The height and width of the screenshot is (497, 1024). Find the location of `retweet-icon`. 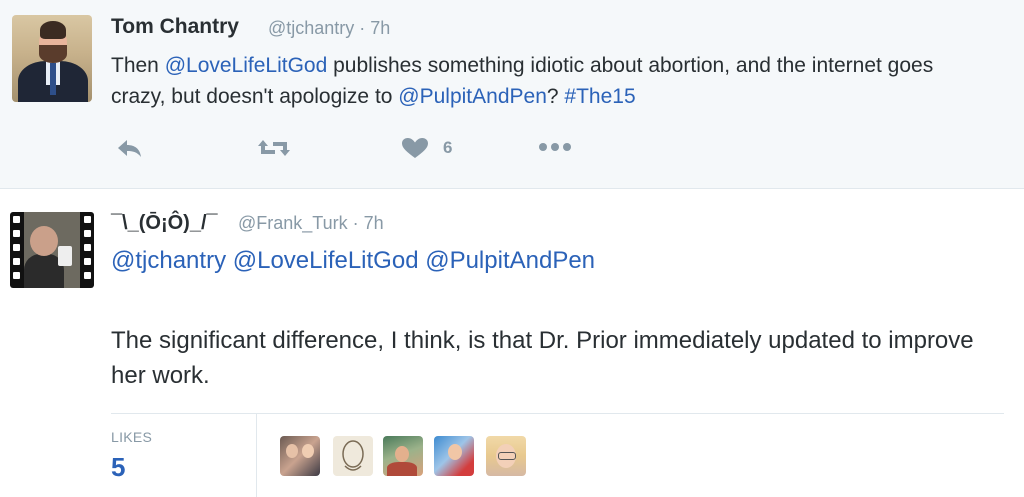

retweet-icon is located at coordinates (274, 148).